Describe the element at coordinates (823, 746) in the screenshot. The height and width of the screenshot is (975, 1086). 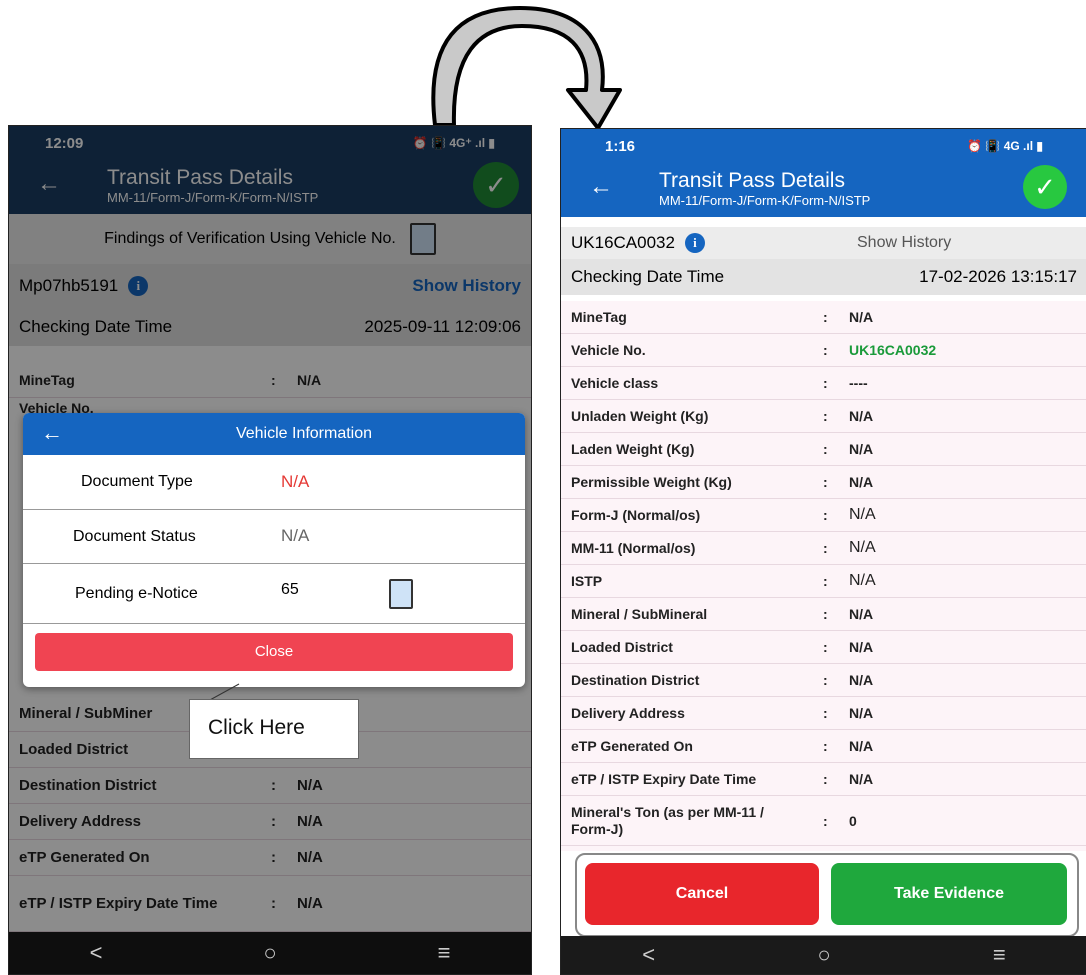
I see `detail-row-etp-generated: eTP Generated On: N/A` at that location.